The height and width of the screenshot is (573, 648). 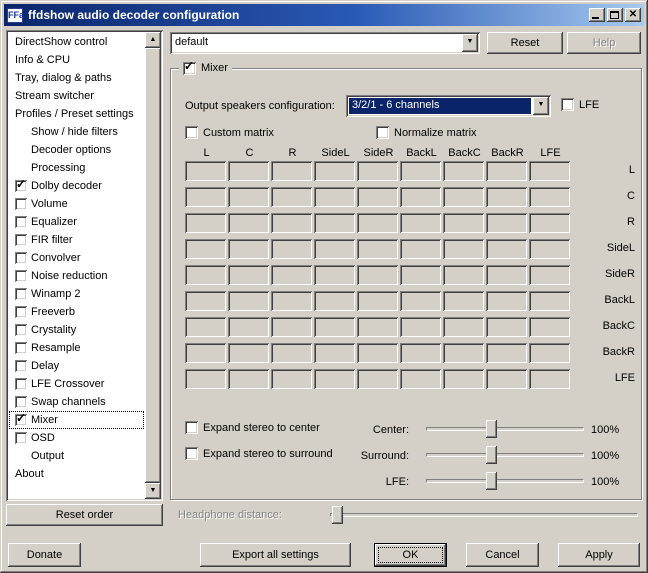 What do you see at coordinates (205, 249) in the screenshot?
I see `matrix-cell-sidel-l` at bounding box center [205, 249].